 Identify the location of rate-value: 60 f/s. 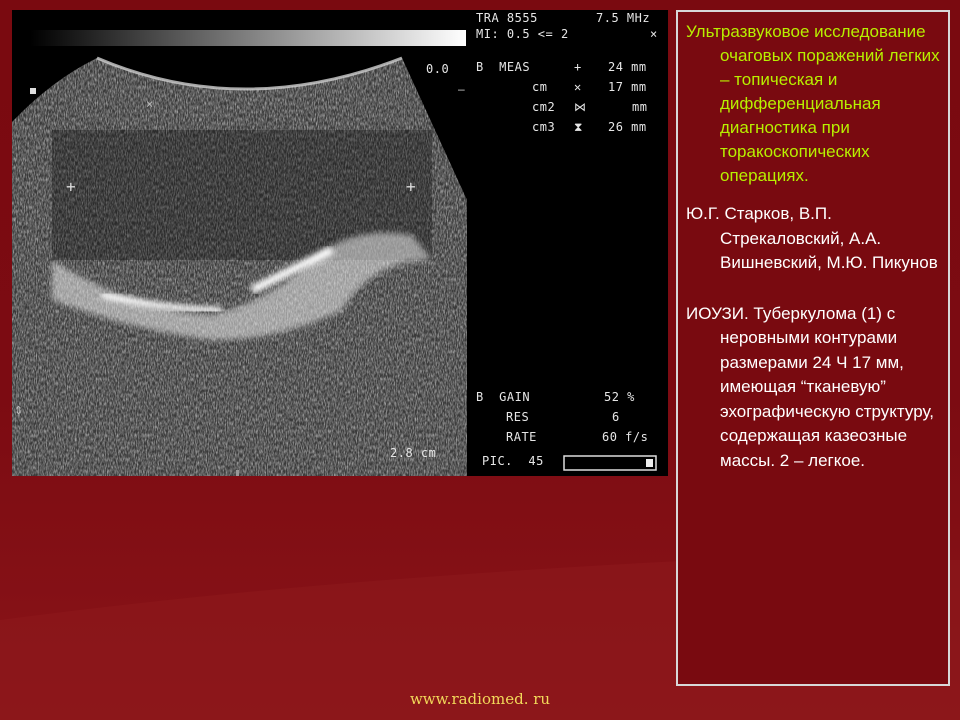
(625, 437).